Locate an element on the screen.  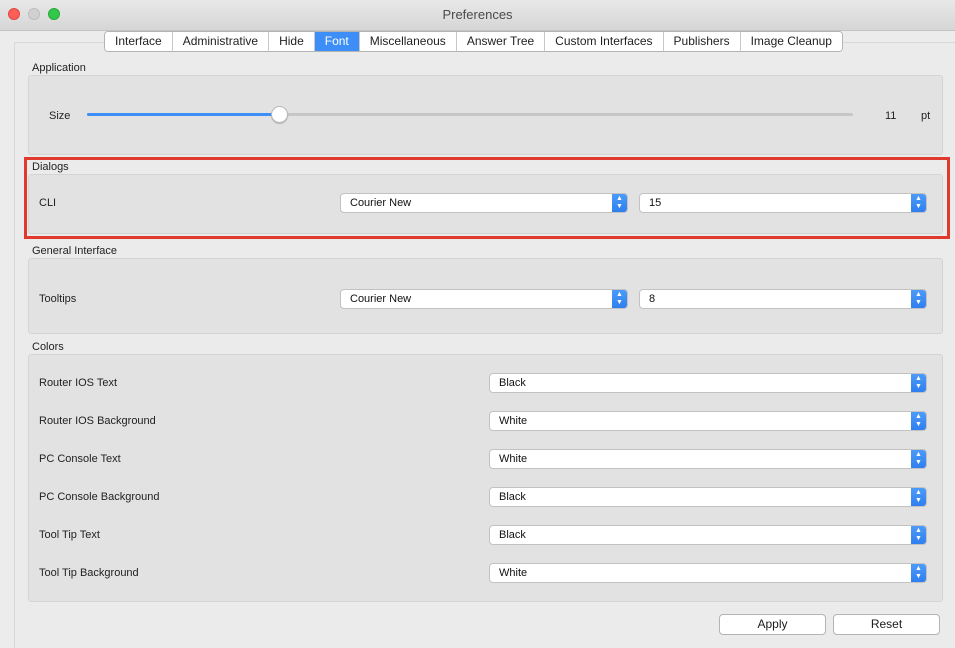
color-row-label: PC Console Text is located at coordinates (80, 459).